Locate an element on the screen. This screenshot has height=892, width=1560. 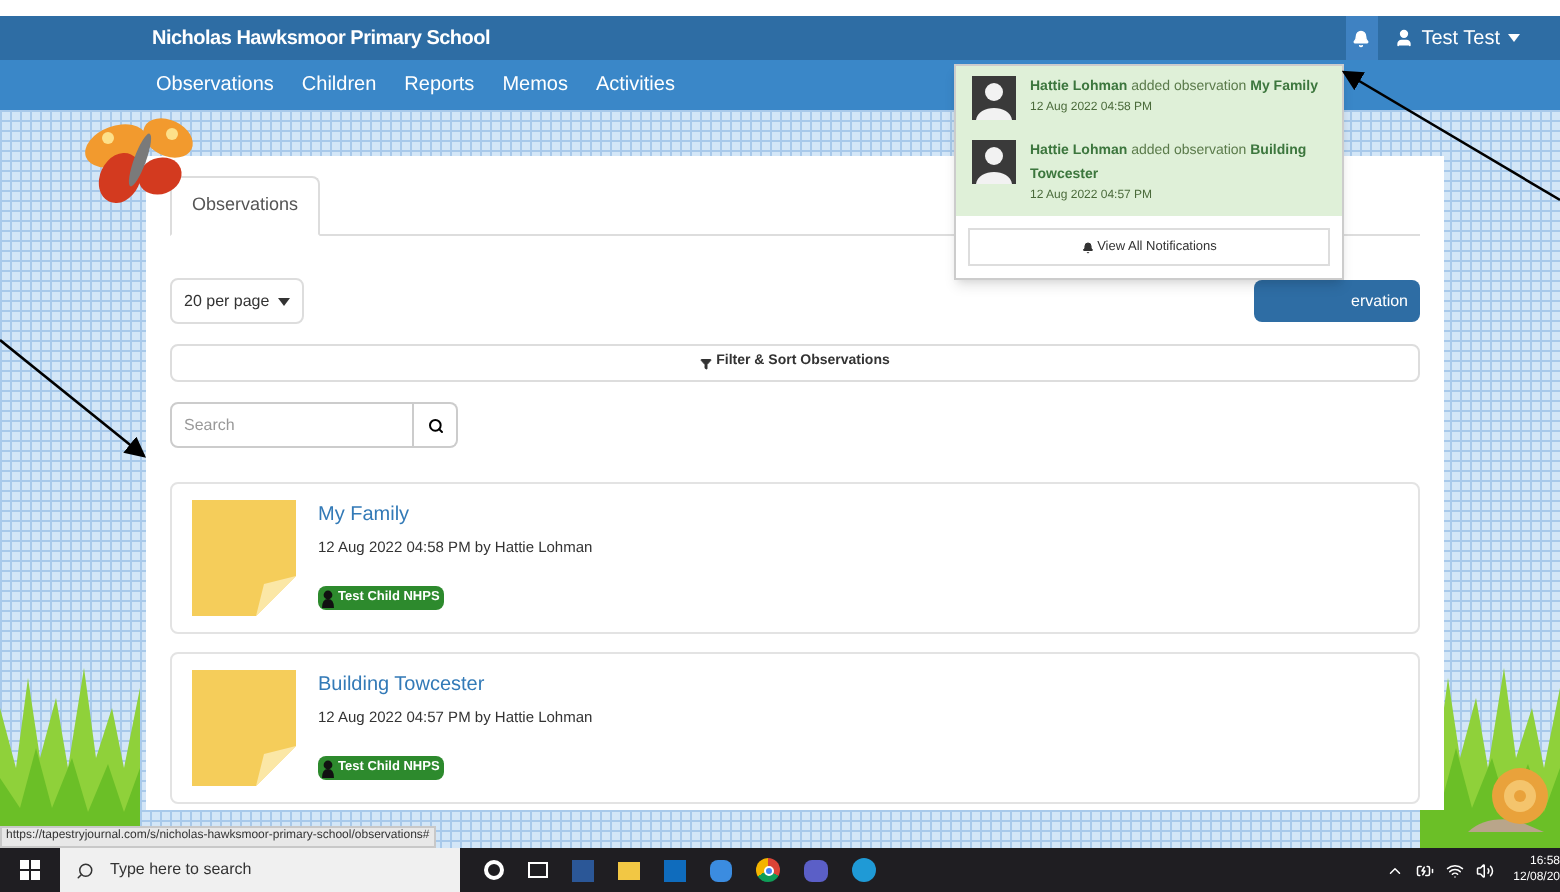
folder-app-icon is located at coordinates (629, 870).